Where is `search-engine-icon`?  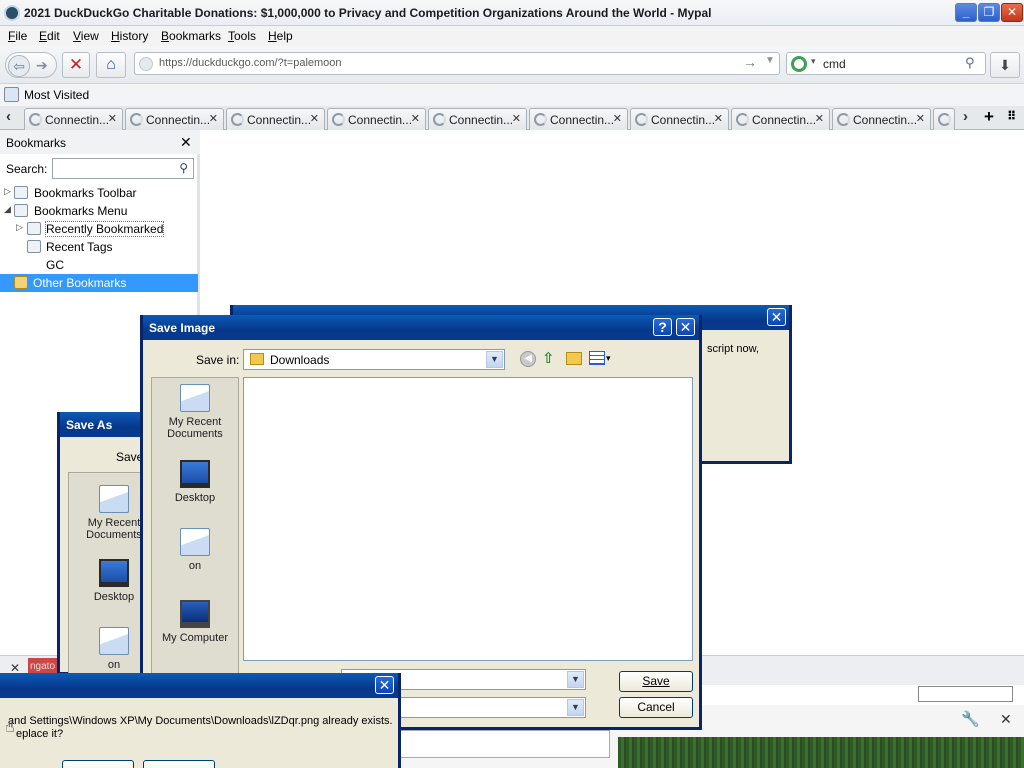
search-engine-icon is located at coordinates (799, 64).